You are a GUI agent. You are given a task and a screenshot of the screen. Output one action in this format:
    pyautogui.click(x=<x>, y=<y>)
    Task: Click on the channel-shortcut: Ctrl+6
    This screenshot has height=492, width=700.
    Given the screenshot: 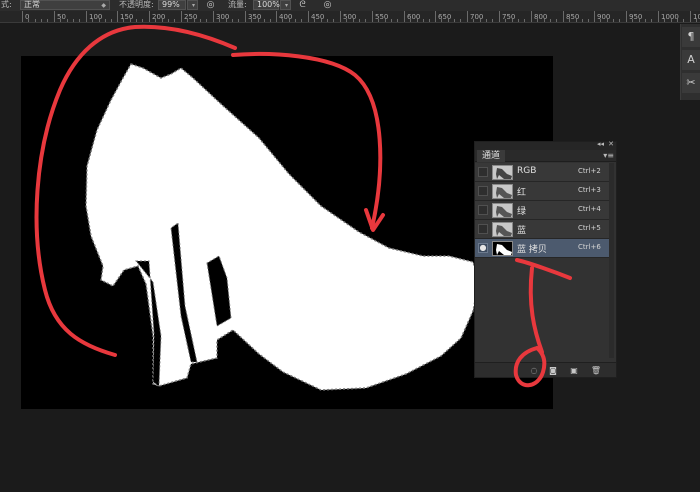 What is the action you would take?
    pyautogui.click(x=589, y=247)
    